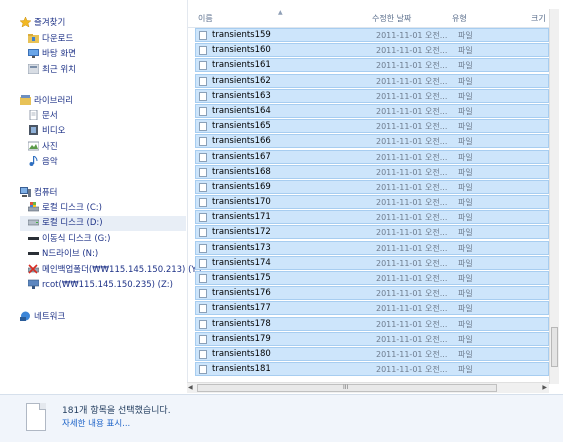 This screenshot has height=442, width=563. What do you see at coordinates (63, 254) in the screenshot?
I see `nav-item-drive-n: N드라이브 (N:)` at bounding box center [63, 254].